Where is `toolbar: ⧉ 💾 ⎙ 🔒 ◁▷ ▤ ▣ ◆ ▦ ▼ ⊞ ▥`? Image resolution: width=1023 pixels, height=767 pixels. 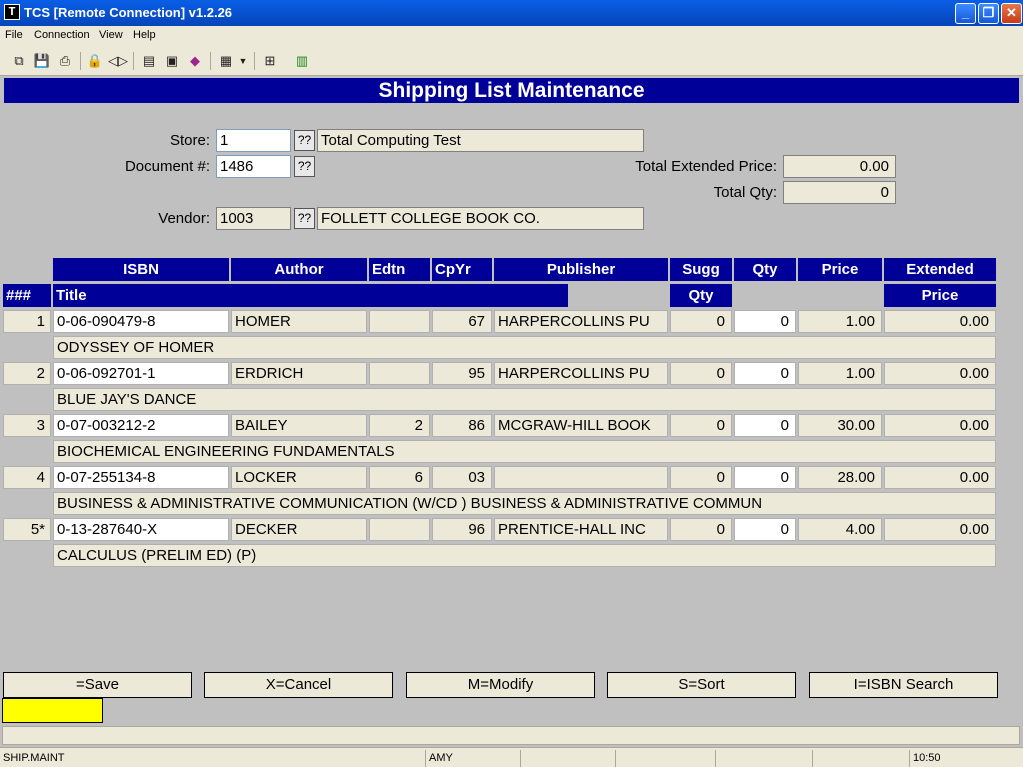 toolbar: ⧉ 💾 ⎙ 🔒 ◁▷ ▤ ▣ ◆ ▦ ▼ ⊞ ▥ is located at coordinates (511, 61).